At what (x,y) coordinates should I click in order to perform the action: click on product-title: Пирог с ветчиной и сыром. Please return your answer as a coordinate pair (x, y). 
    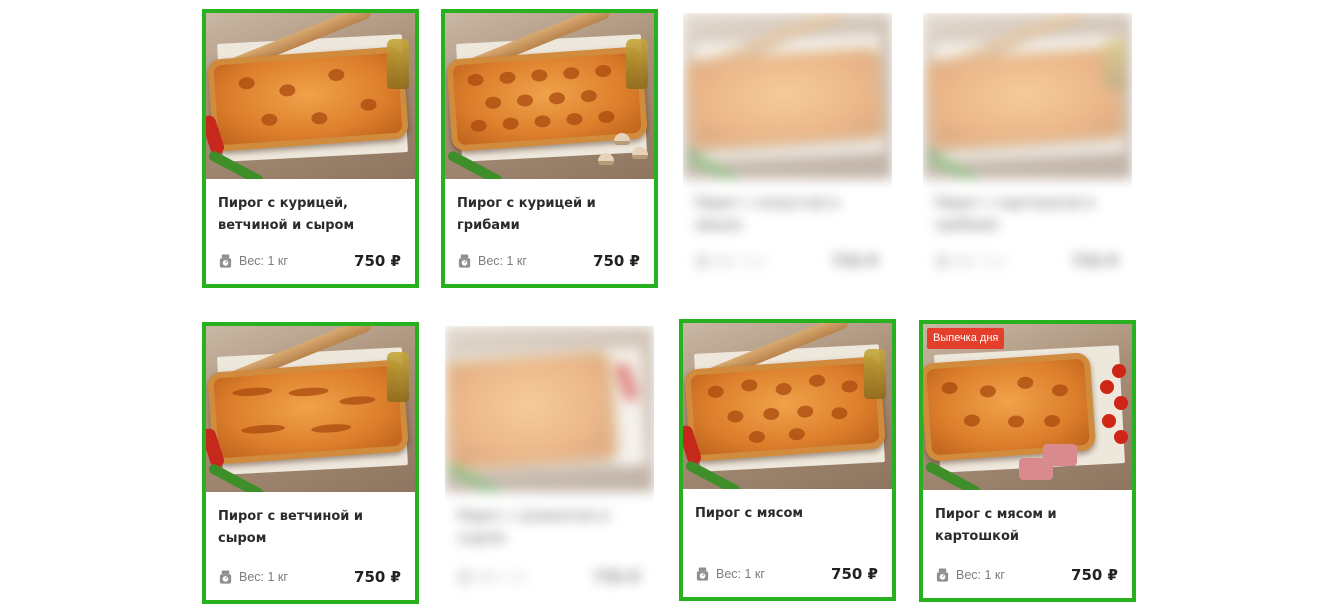
    Looking at the image, I should click on (309, 528).